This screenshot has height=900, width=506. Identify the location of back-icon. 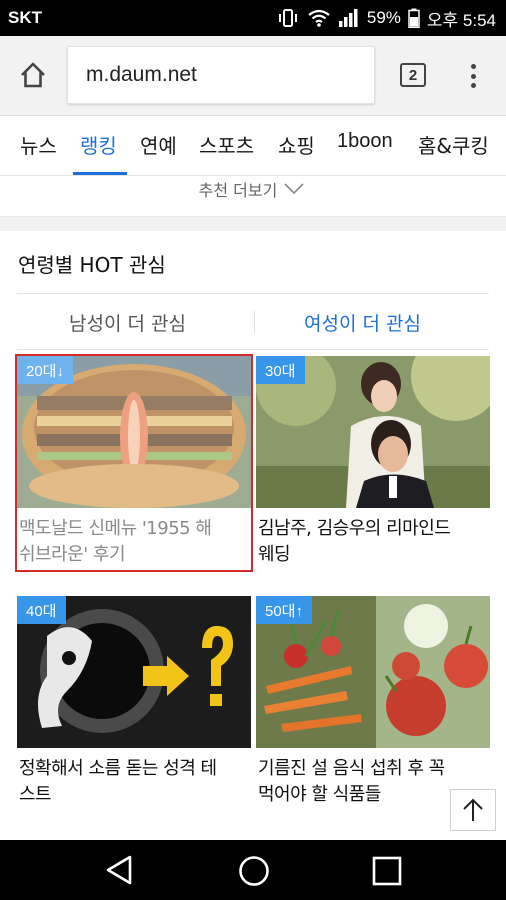
(119, 870).